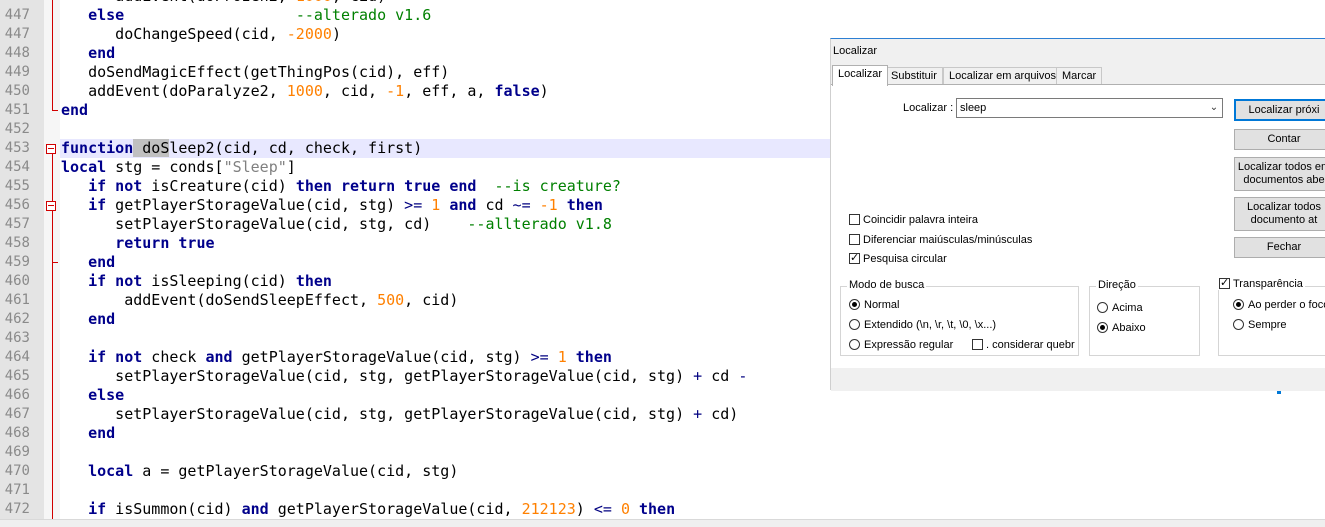 The image size is (1325, 527). What do you see at coordinates (914, 76) in the screenshot?
I see `tab-replace: Substituir` at bounding box center [914, 76].